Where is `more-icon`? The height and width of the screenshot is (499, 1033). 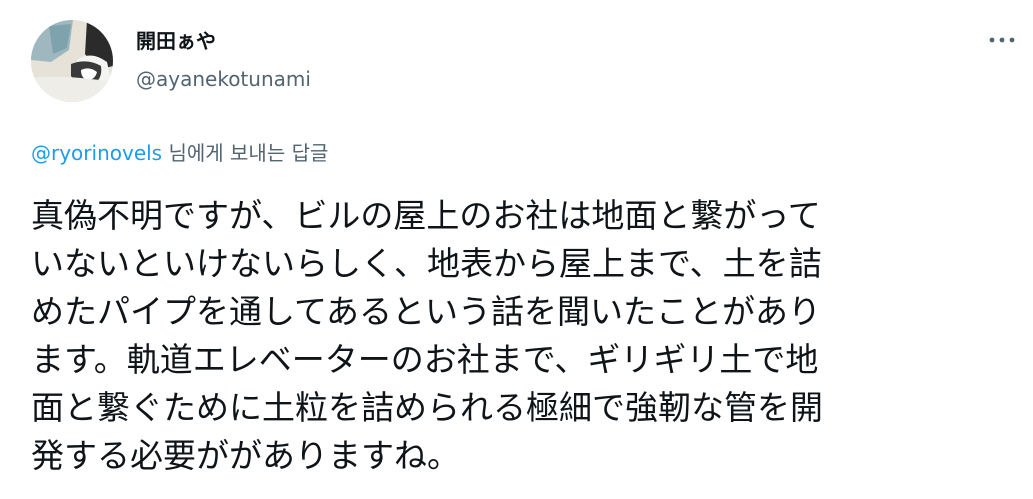
more-icon is located at coordinates (1002, 40).